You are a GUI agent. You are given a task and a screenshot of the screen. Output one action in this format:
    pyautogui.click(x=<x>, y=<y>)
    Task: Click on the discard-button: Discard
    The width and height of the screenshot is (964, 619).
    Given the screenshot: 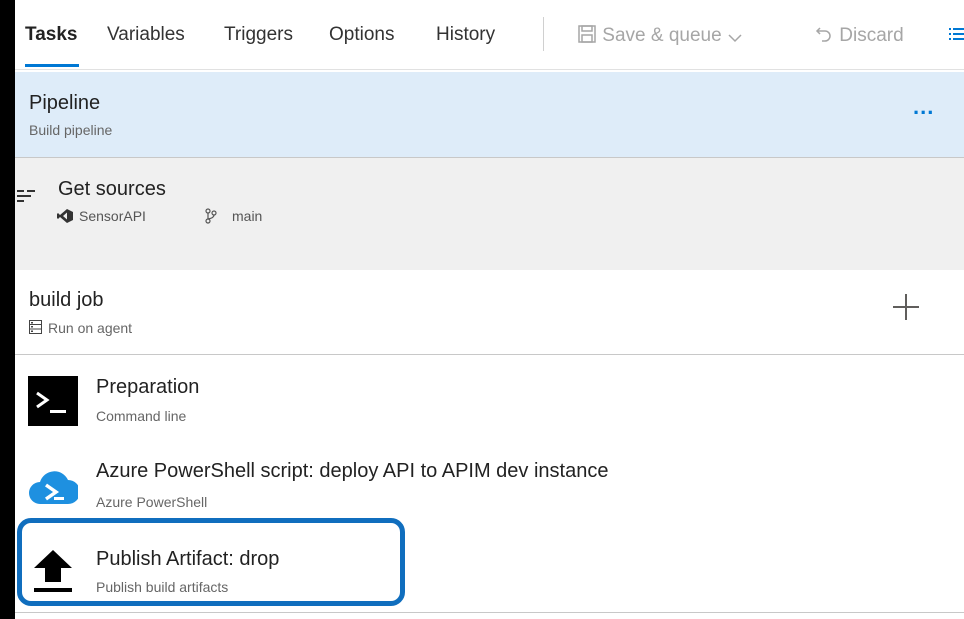 What is the action you would take?
    pyautogui.click(x=859, y=35)
    